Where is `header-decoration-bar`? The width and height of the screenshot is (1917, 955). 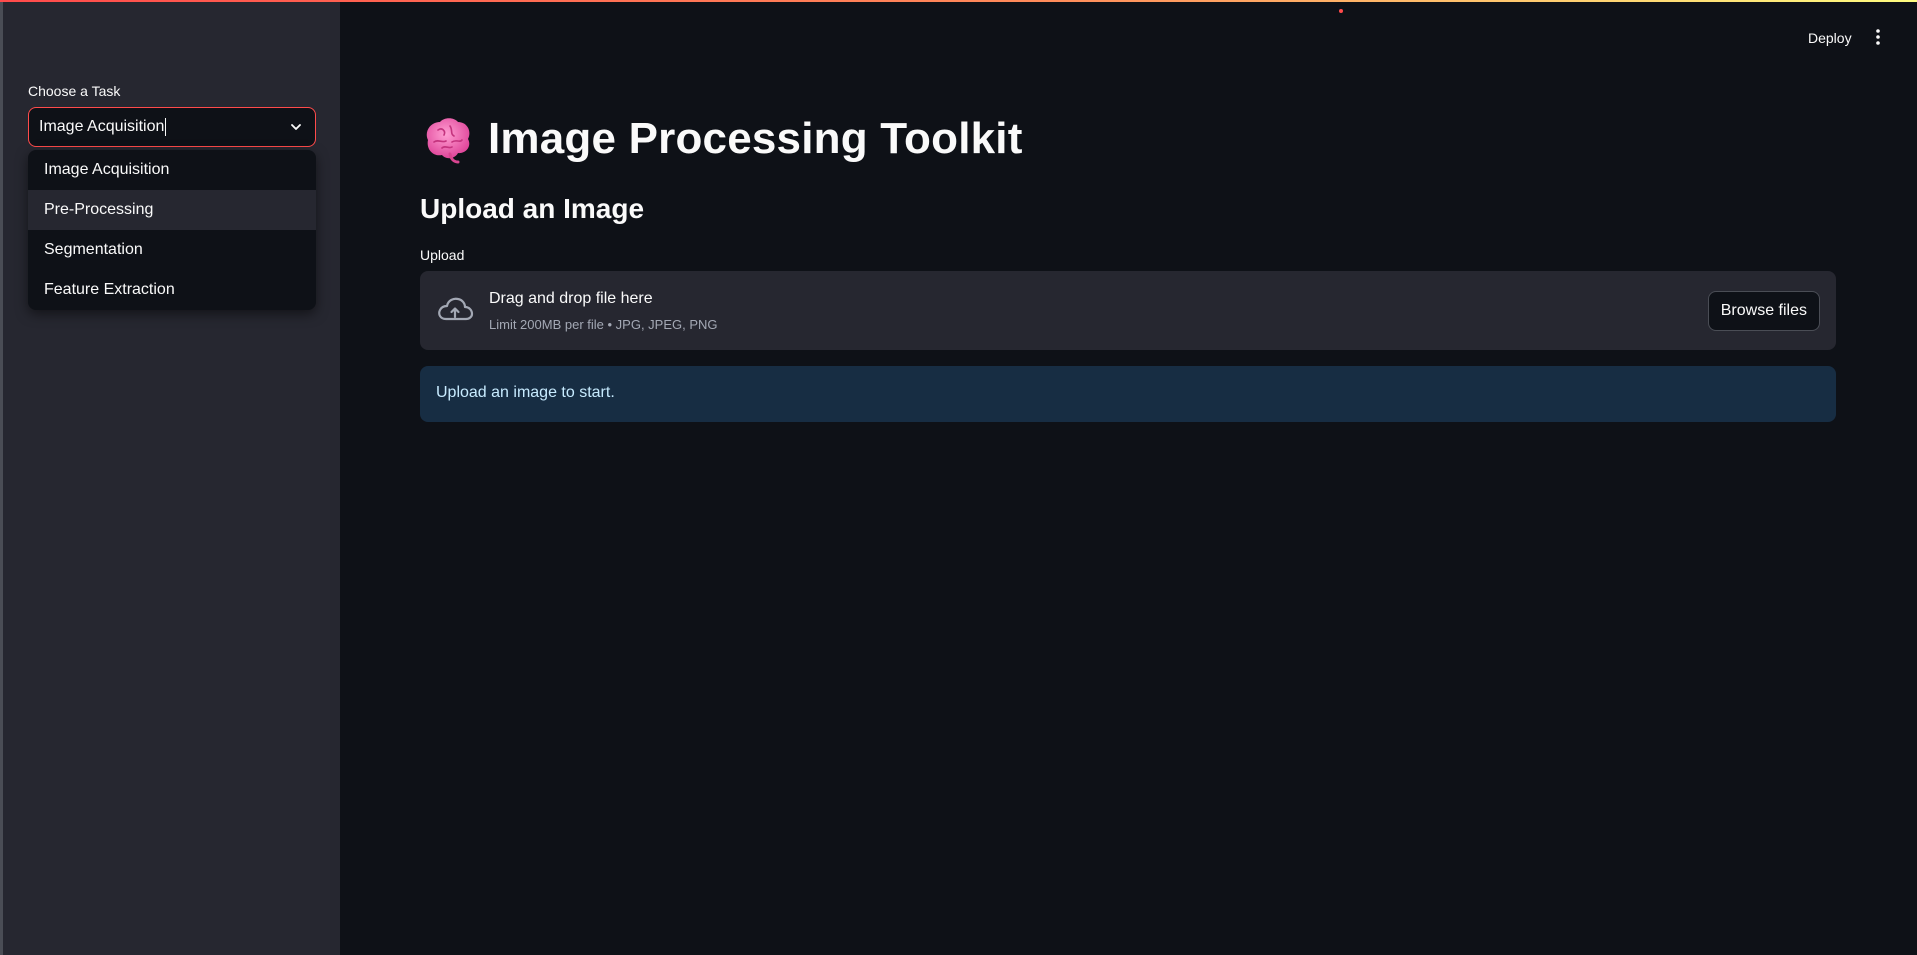
header-decoration-bar is located at coordinates (958, 1).